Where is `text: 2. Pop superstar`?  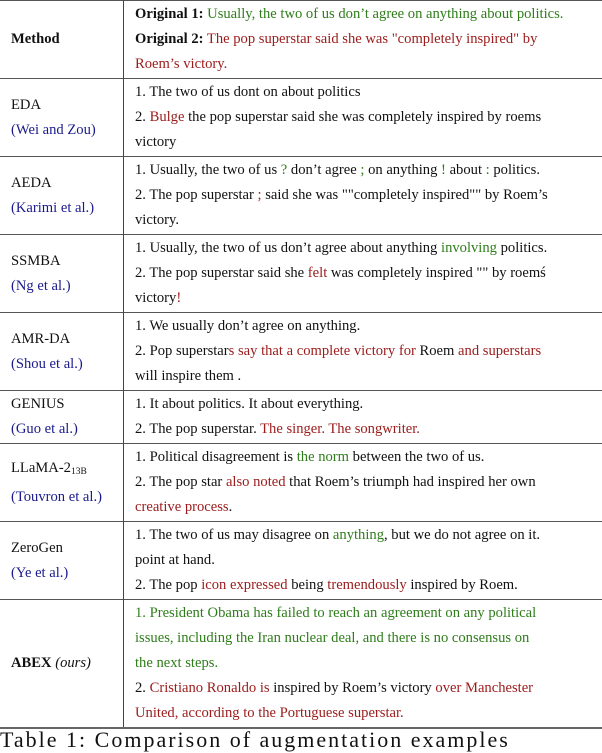
text: 2. Pop superstar is located at coordinates (182, 351).